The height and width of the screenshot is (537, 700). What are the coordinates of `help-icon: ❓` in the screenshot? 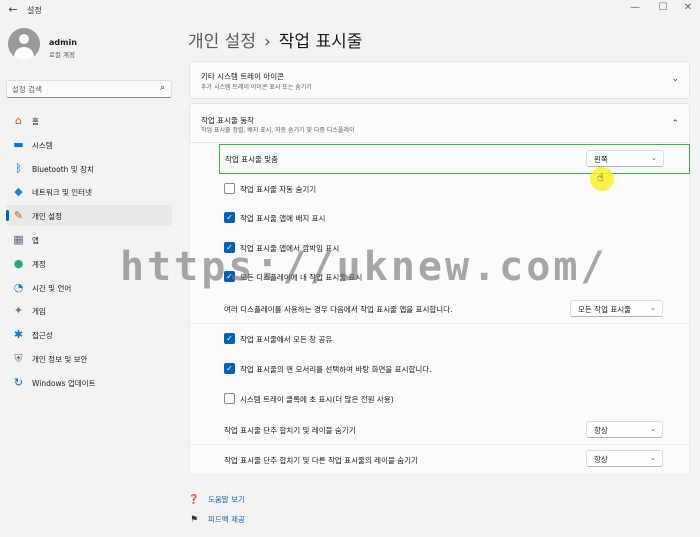 It's located at (194, 500).